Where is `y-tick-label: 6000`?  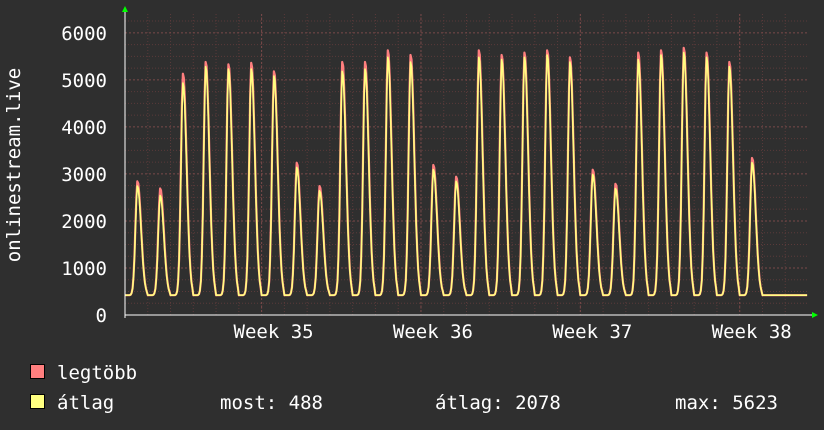 y-tick-label: 6000 is located at coordinates (84, 34).